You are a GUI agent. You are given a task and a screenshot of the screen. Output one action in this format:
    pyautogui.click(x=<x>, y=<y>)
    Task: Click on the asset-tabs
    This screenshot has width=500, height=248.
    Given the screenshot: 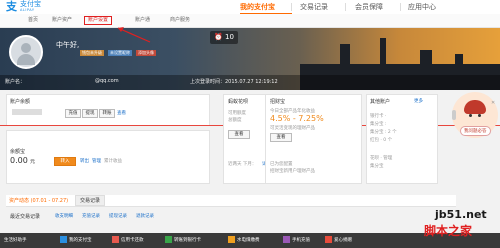 What is the action you would take?
    pyautogui.click(x=231, y=201)
    